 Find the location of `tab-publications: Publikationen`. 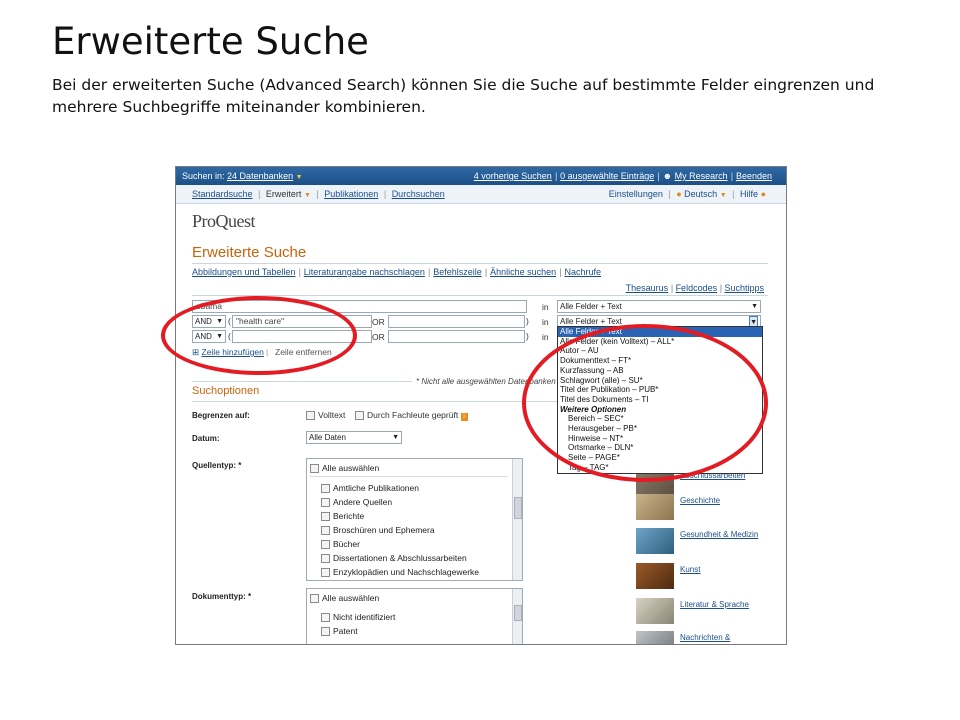

tab-publications: Publikationen is located at coordinates (351, 194).